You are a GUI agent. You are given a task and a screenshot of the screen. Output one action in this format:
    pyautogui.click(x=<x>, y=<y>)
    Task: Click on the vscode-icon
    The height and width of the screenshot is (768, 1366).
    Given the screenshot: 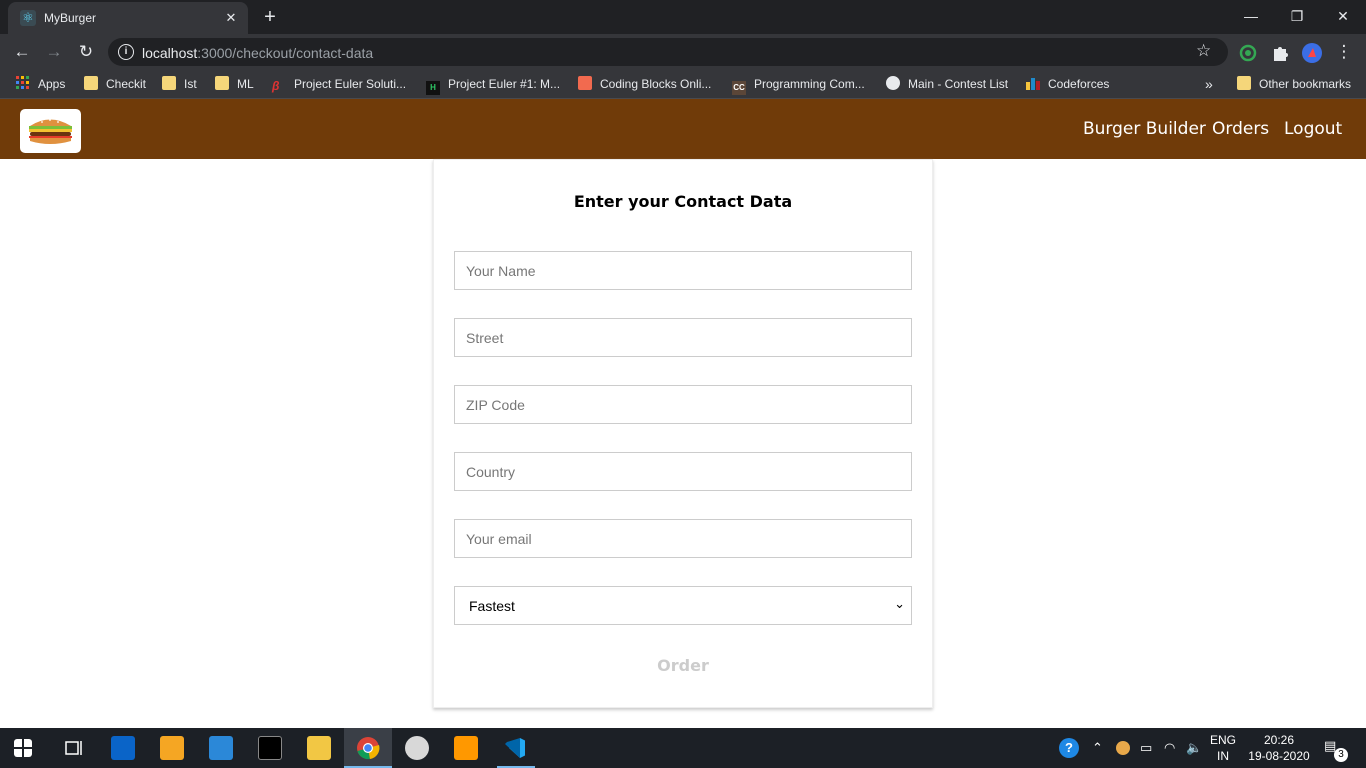 What is the action you would take?
    pyautogui.click(x=515, y=748)
    